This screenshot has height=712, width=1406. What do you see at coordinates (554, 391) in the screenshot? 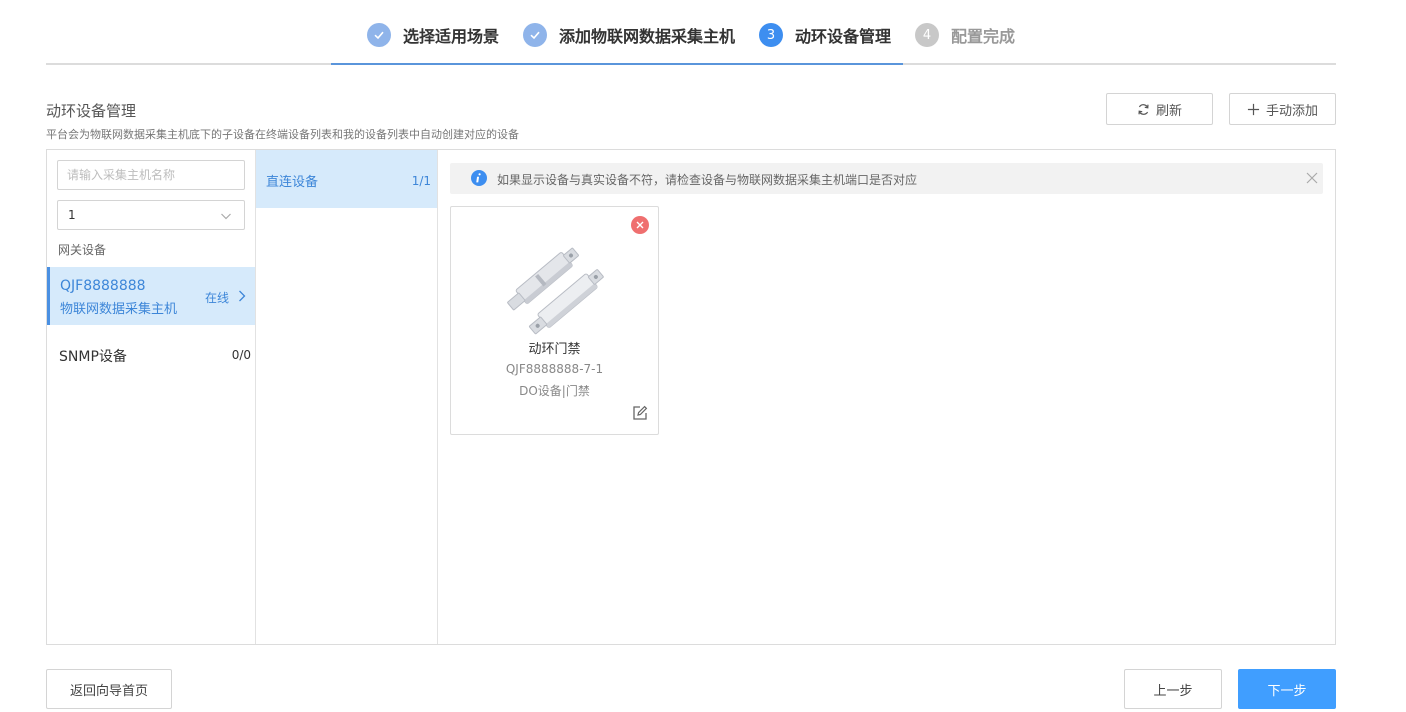
I see `device-type: DO设备|门禁` at bounding box center [554, 391].